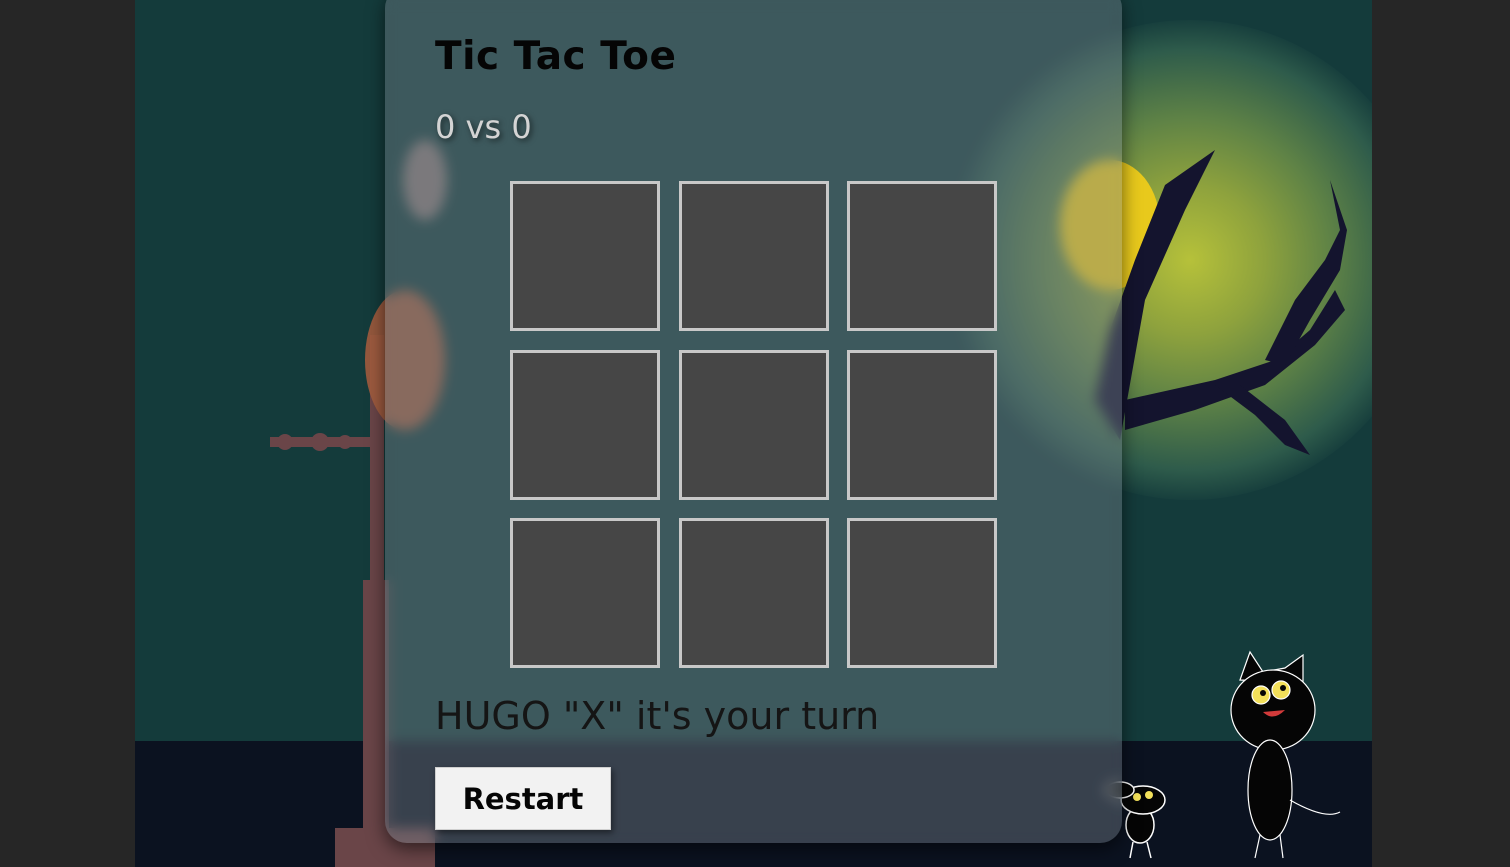  Describe the element at coordinates (1285, 754) in the screenshot. I see `black-cat-character` at that location.